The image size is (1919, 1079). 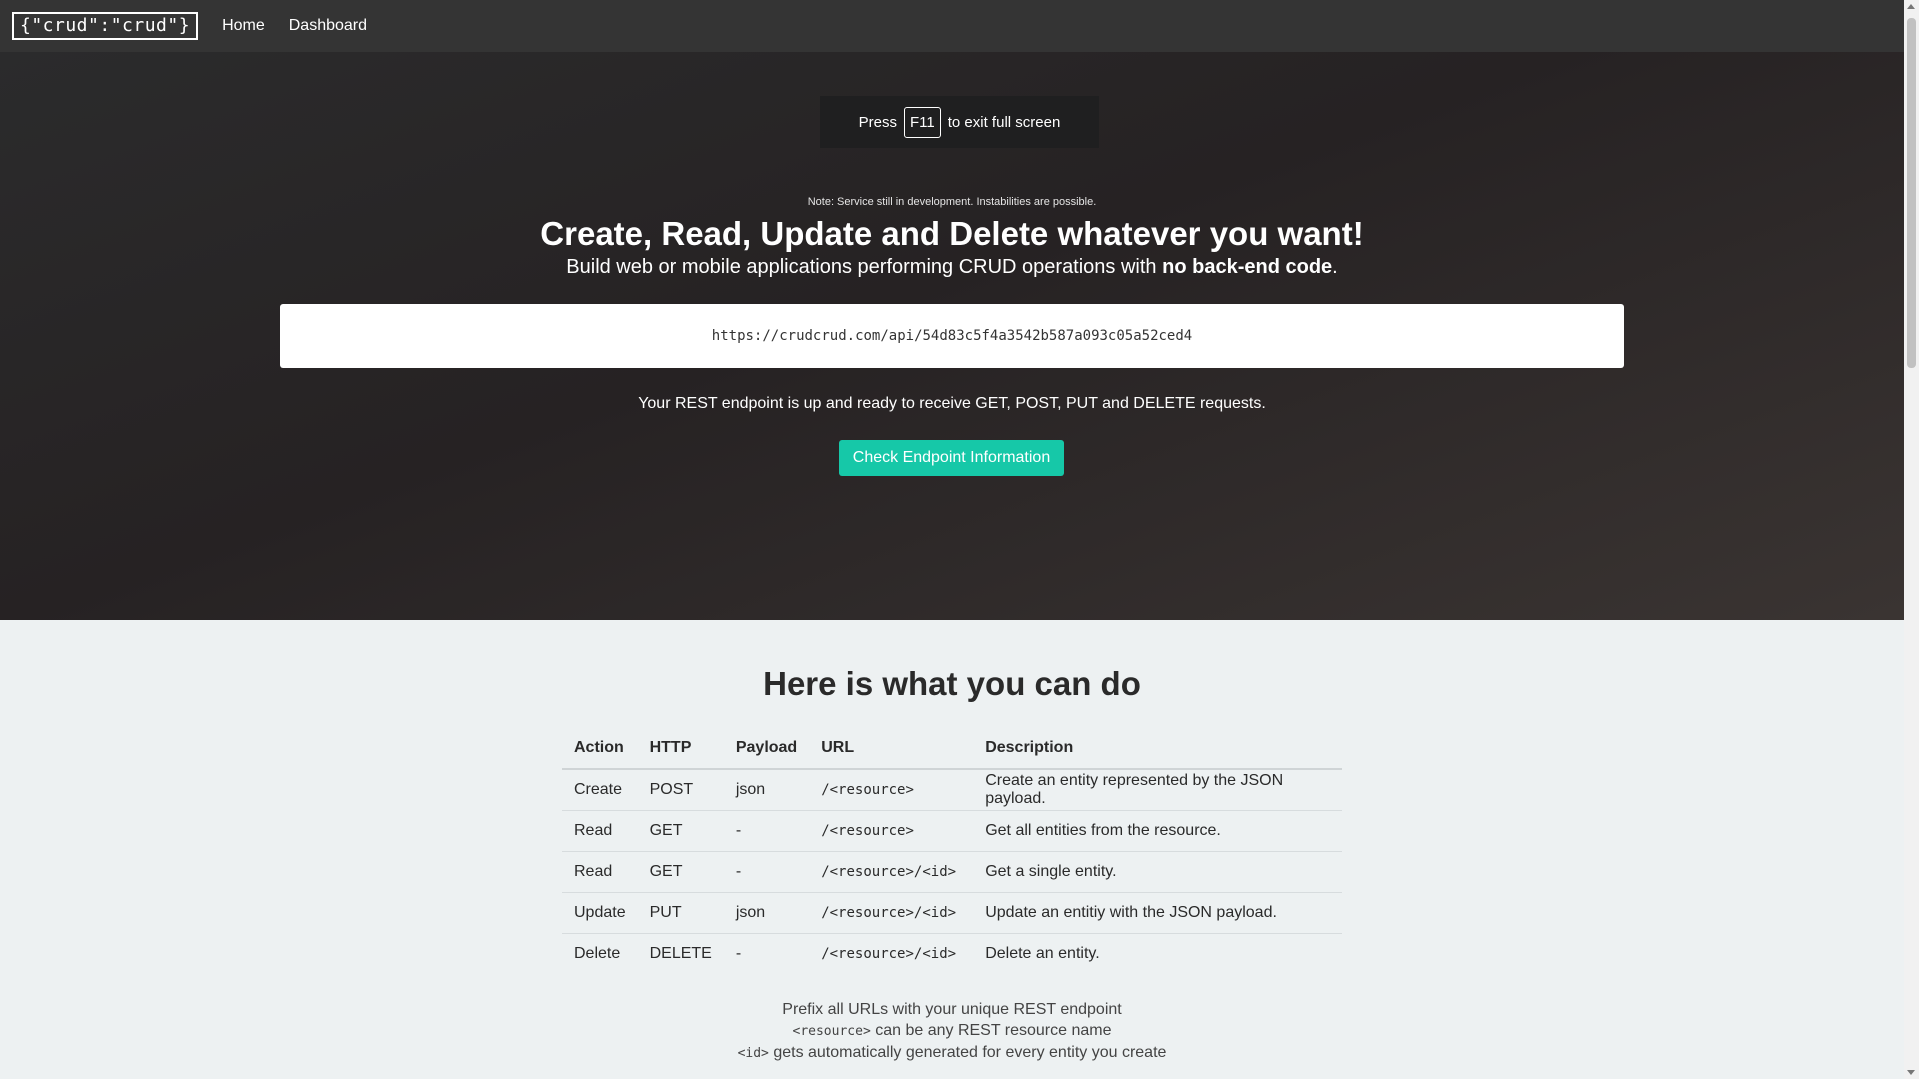 What do you see at coordinates (952, 683) in the screenshot?
I see `section-title: Here is what you can do` at bounding box center [952, 683].